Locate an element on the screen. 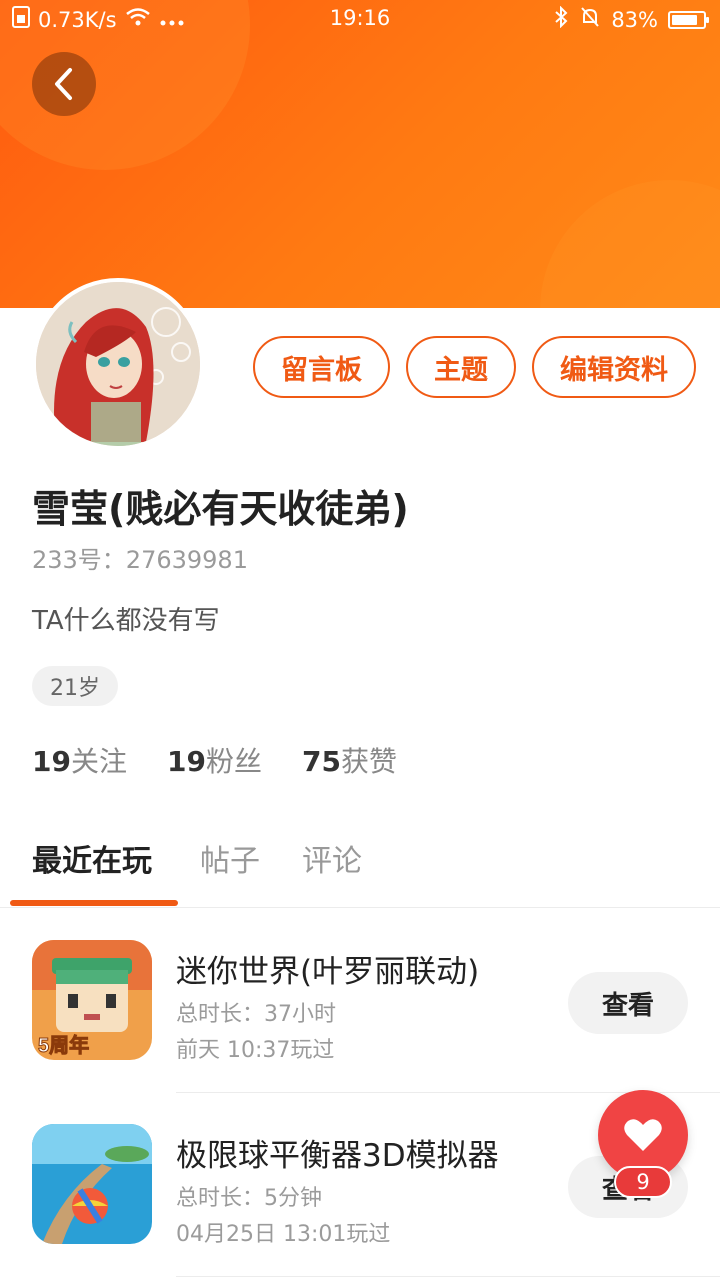 This screenshot has height=1280, width=720. edit-profile-button: 编辑资料 is located at coordinates (614, 367).